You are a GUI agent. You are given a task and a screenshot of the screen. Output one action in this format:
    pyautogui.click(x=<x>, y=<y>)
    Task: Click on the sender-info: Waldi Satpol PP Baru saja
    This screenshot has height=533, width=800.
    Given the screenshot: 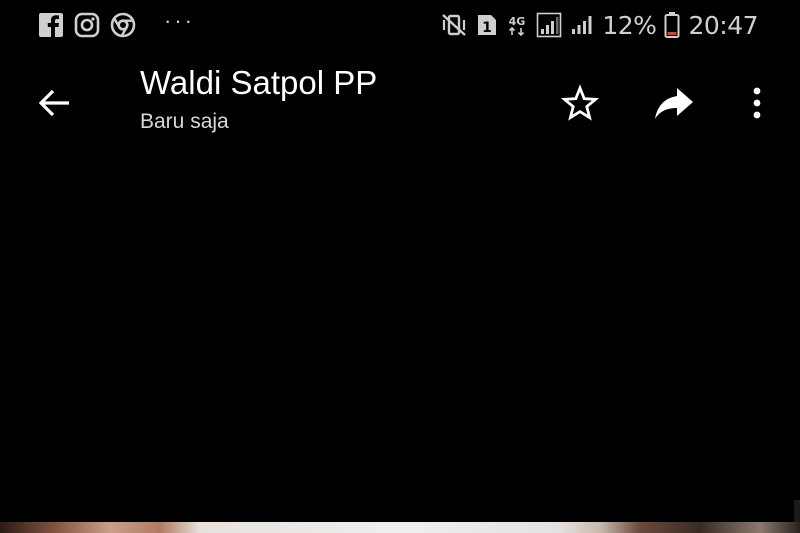 What is the action you would take?
    pyautogui.click(x=258, y=99)
    